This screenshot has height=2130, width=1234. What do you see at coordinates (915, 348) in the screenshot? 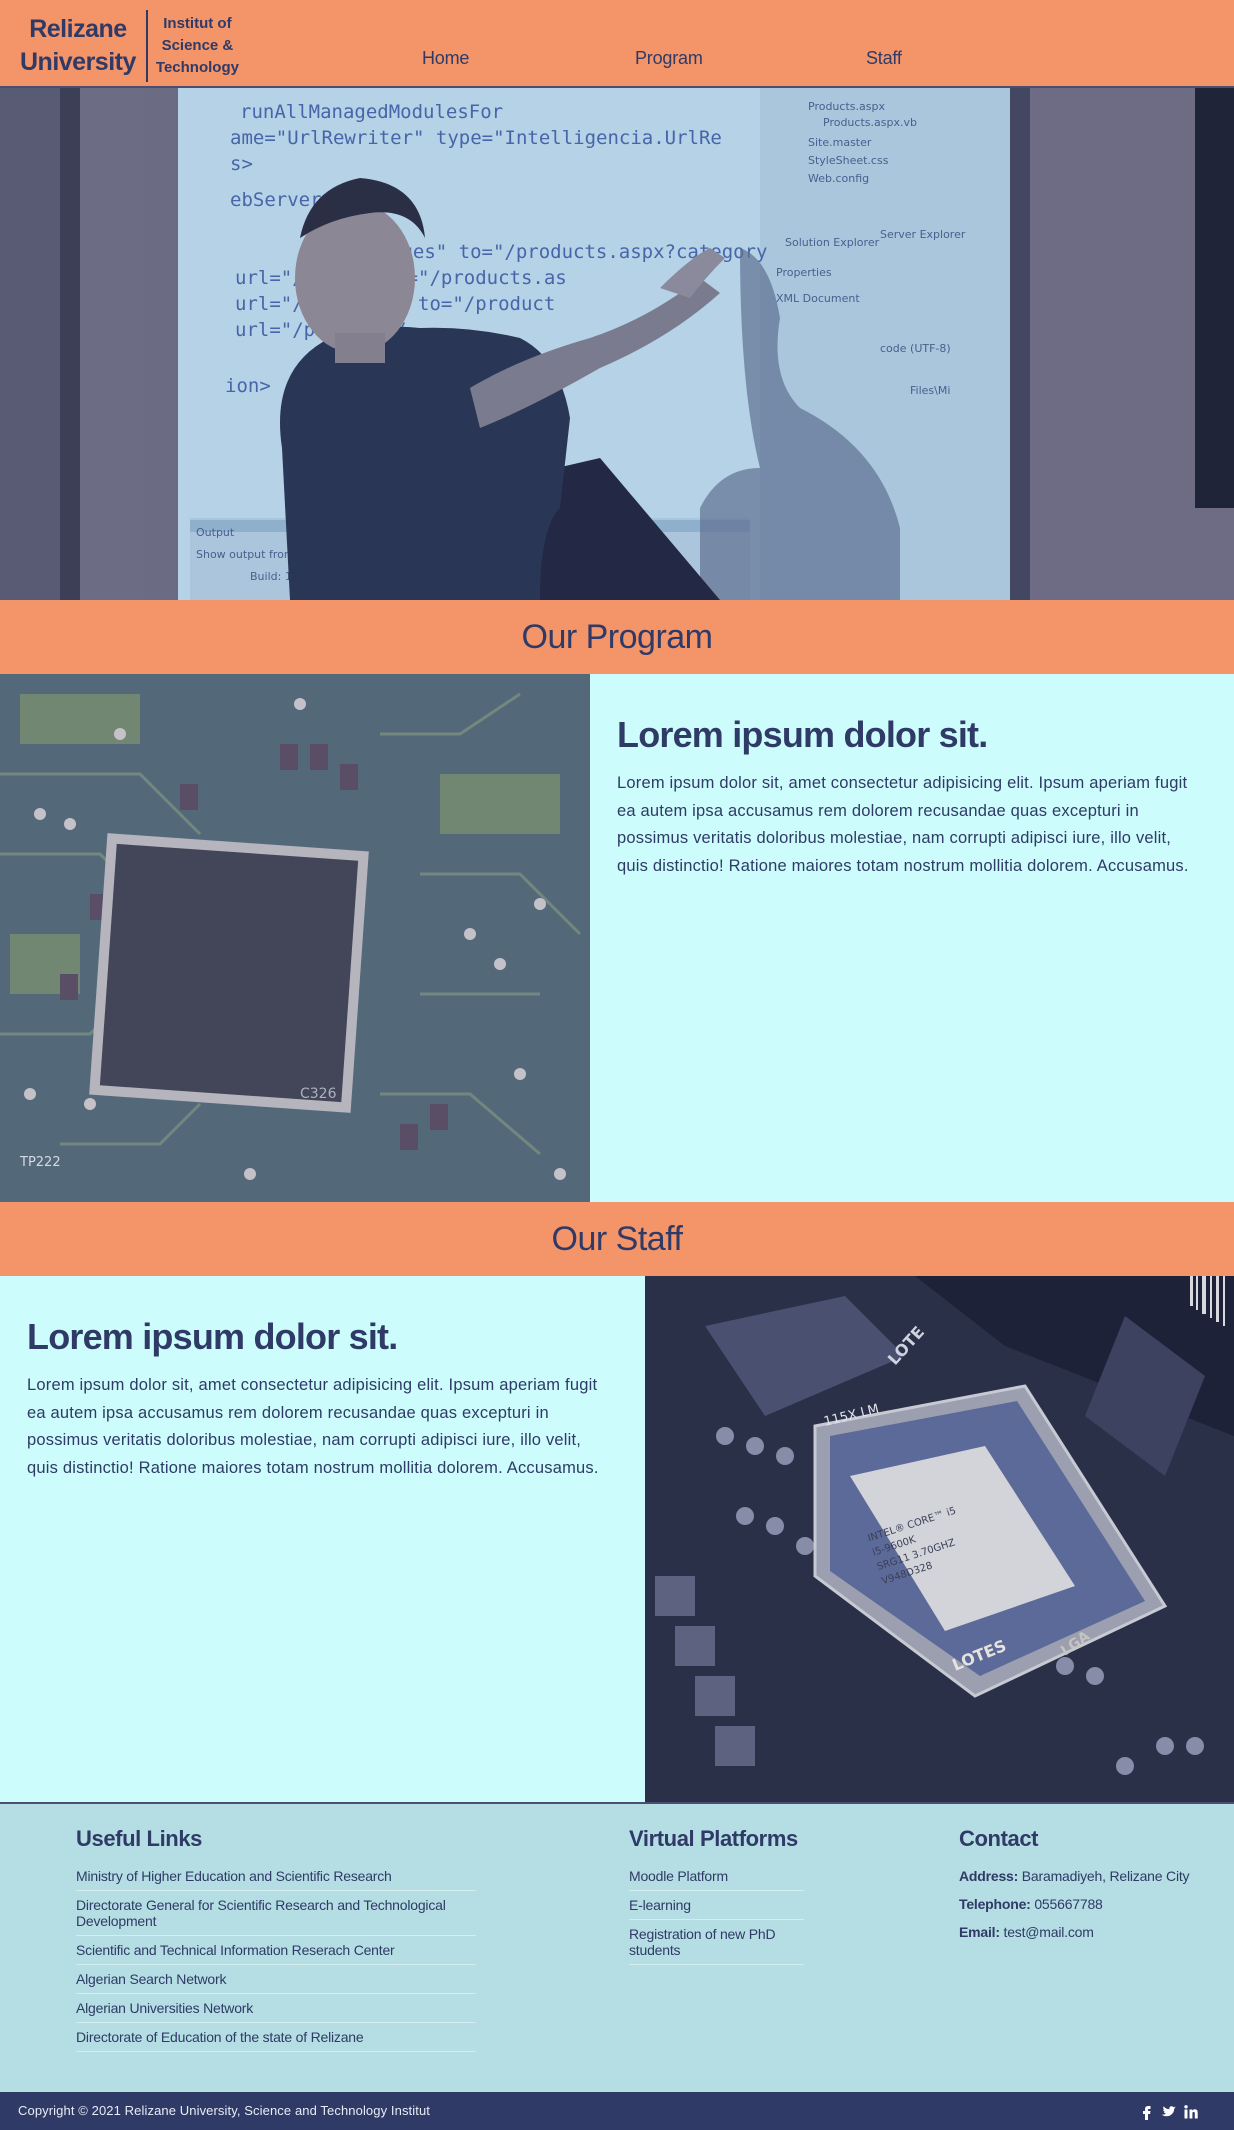
I see `hero-panel-item10: code (UTF-8)` at bounding box center [915, 348].